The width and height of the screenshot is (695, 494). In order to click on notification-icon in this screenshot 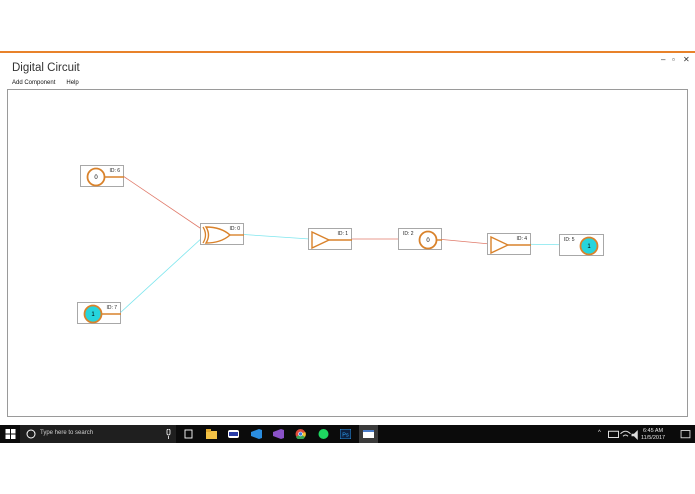, I will do `click(685, 435)`.